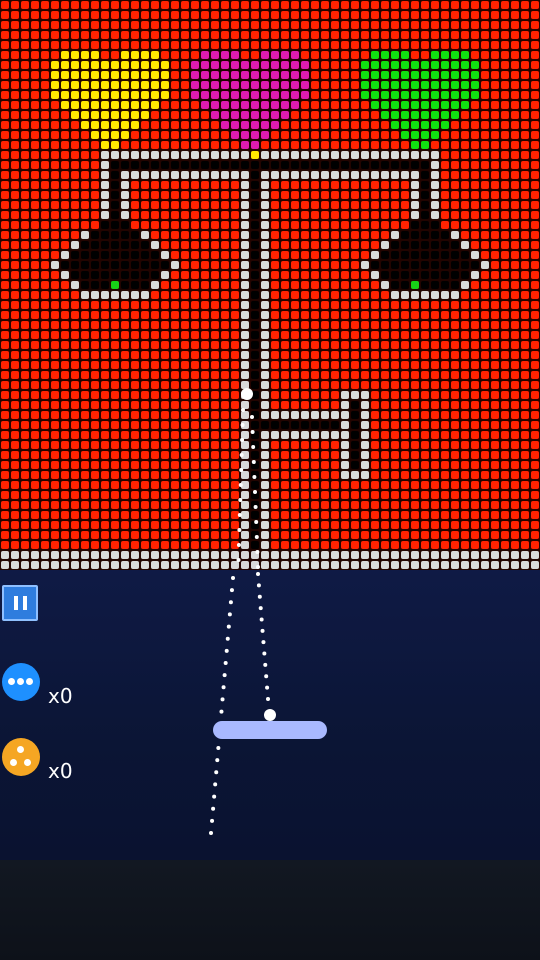  What do you see at coordinates (275, 75) in the screenshot?
I see `heart-middle-brick` at bounding box center [275, 75].